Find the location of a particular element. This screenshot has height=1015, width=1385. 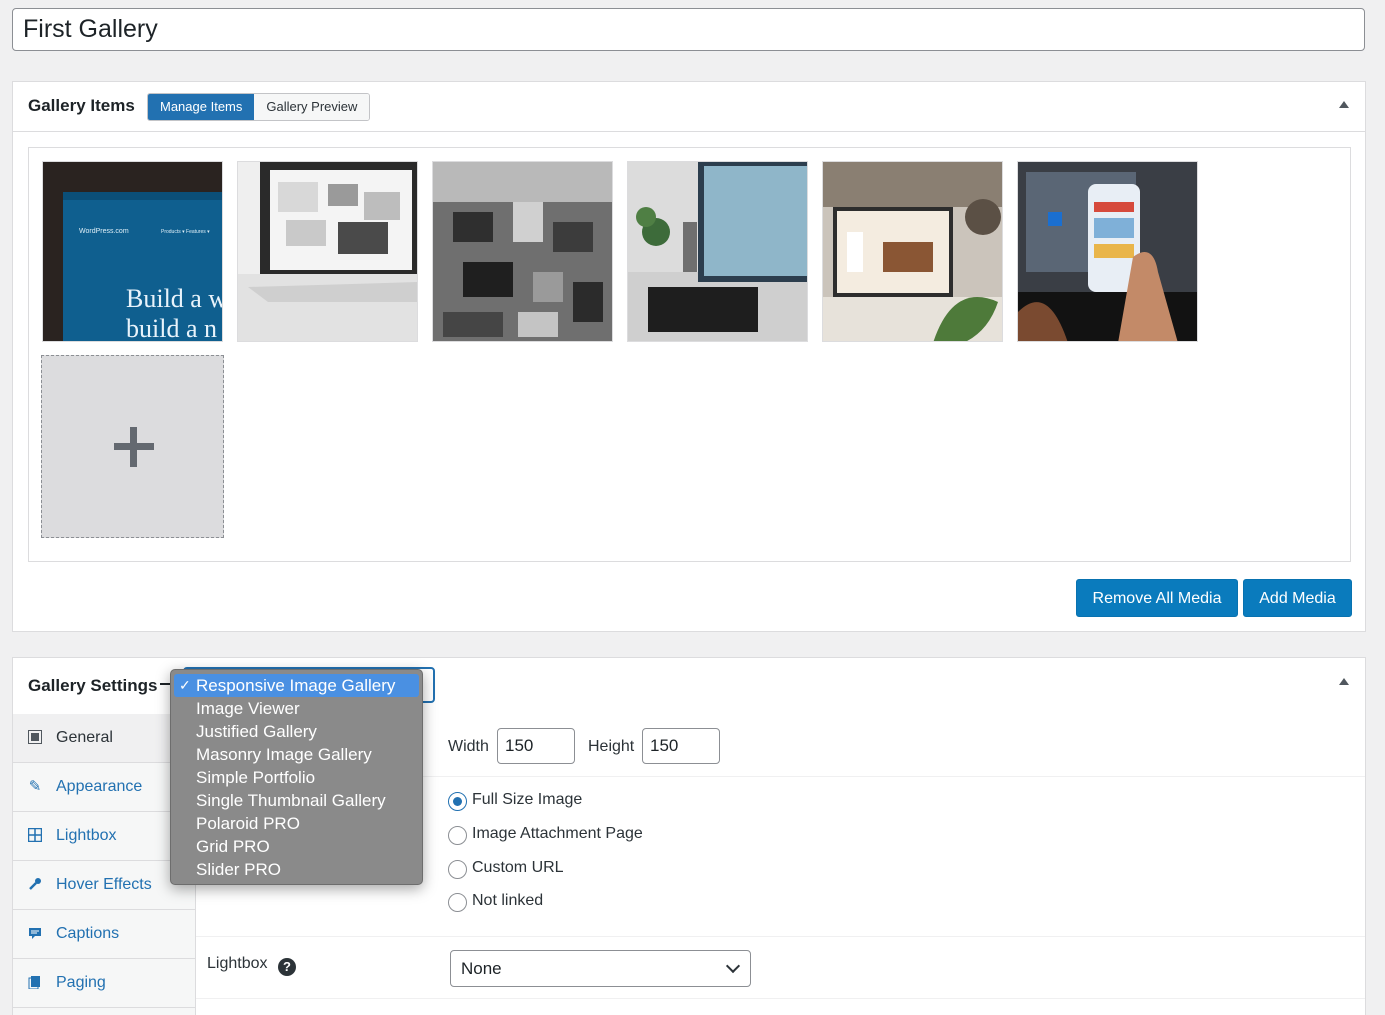

sidebar-item-label: Appearance is located at coordinates (99, 786).